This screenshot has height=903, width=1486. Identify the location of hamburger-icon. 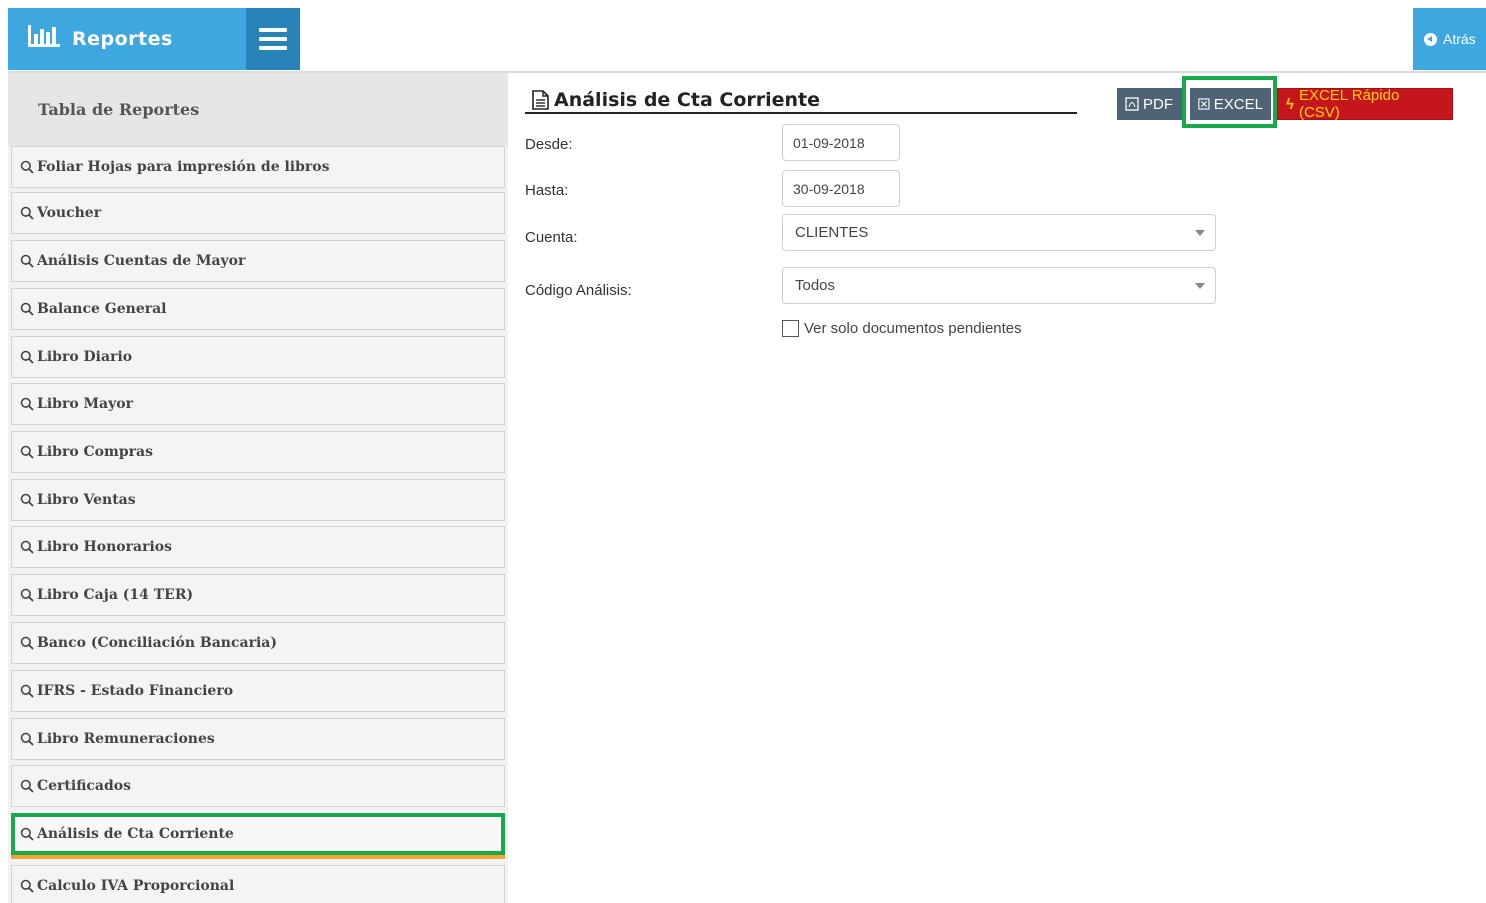
(273, 39).